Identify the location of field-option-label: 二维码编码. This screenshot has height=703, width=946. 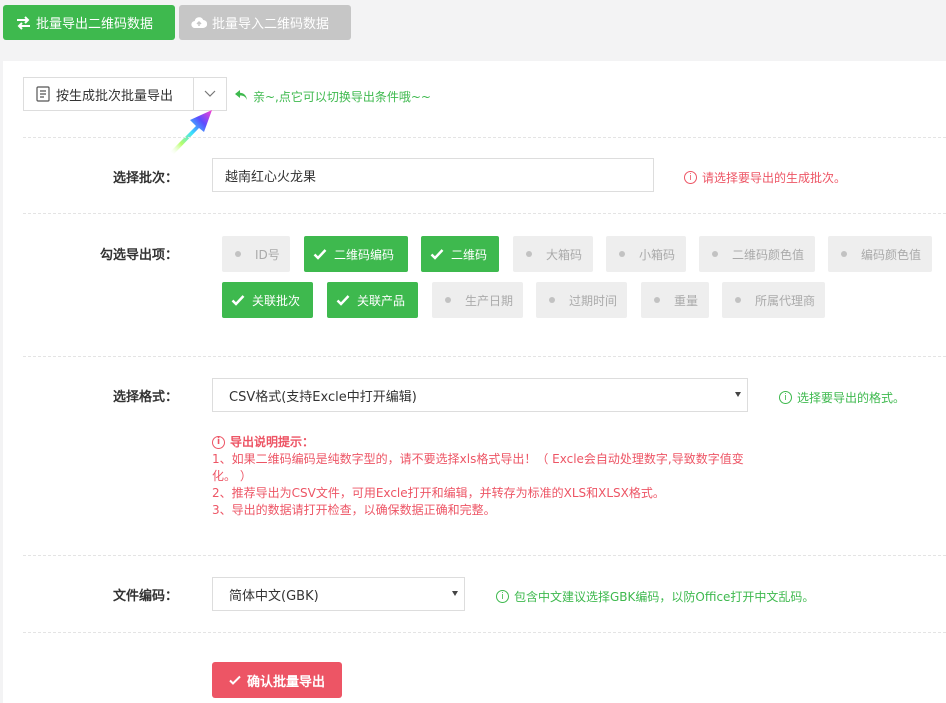
(364, 254).